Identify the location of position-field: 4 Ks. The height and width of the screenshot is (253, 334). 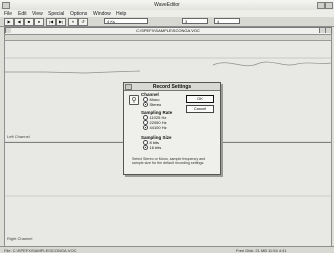
(126, 21).